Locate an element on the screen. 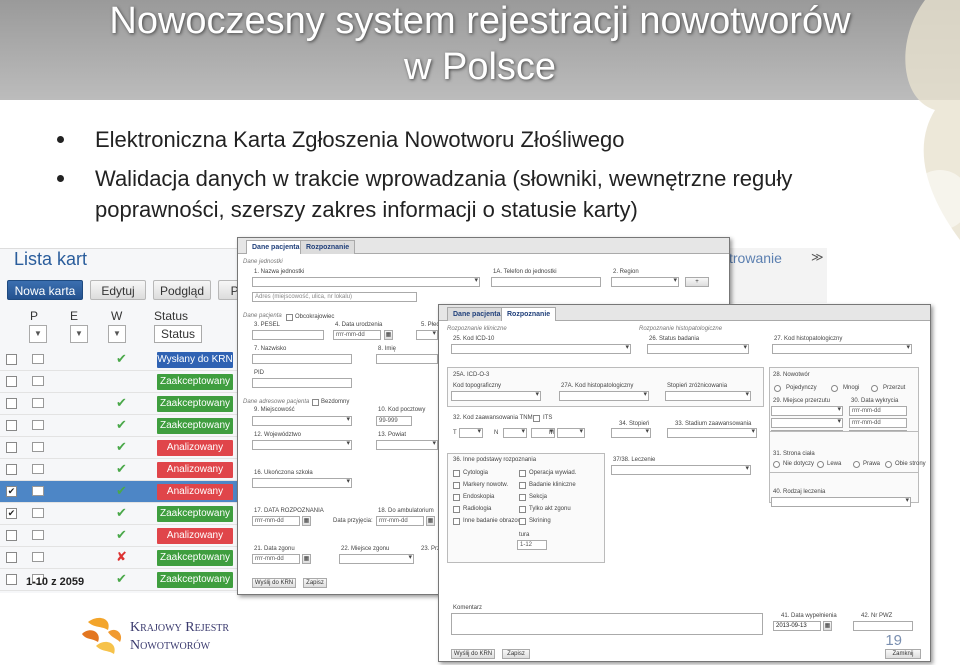  multi-radio is located at coordinates (834, 388).